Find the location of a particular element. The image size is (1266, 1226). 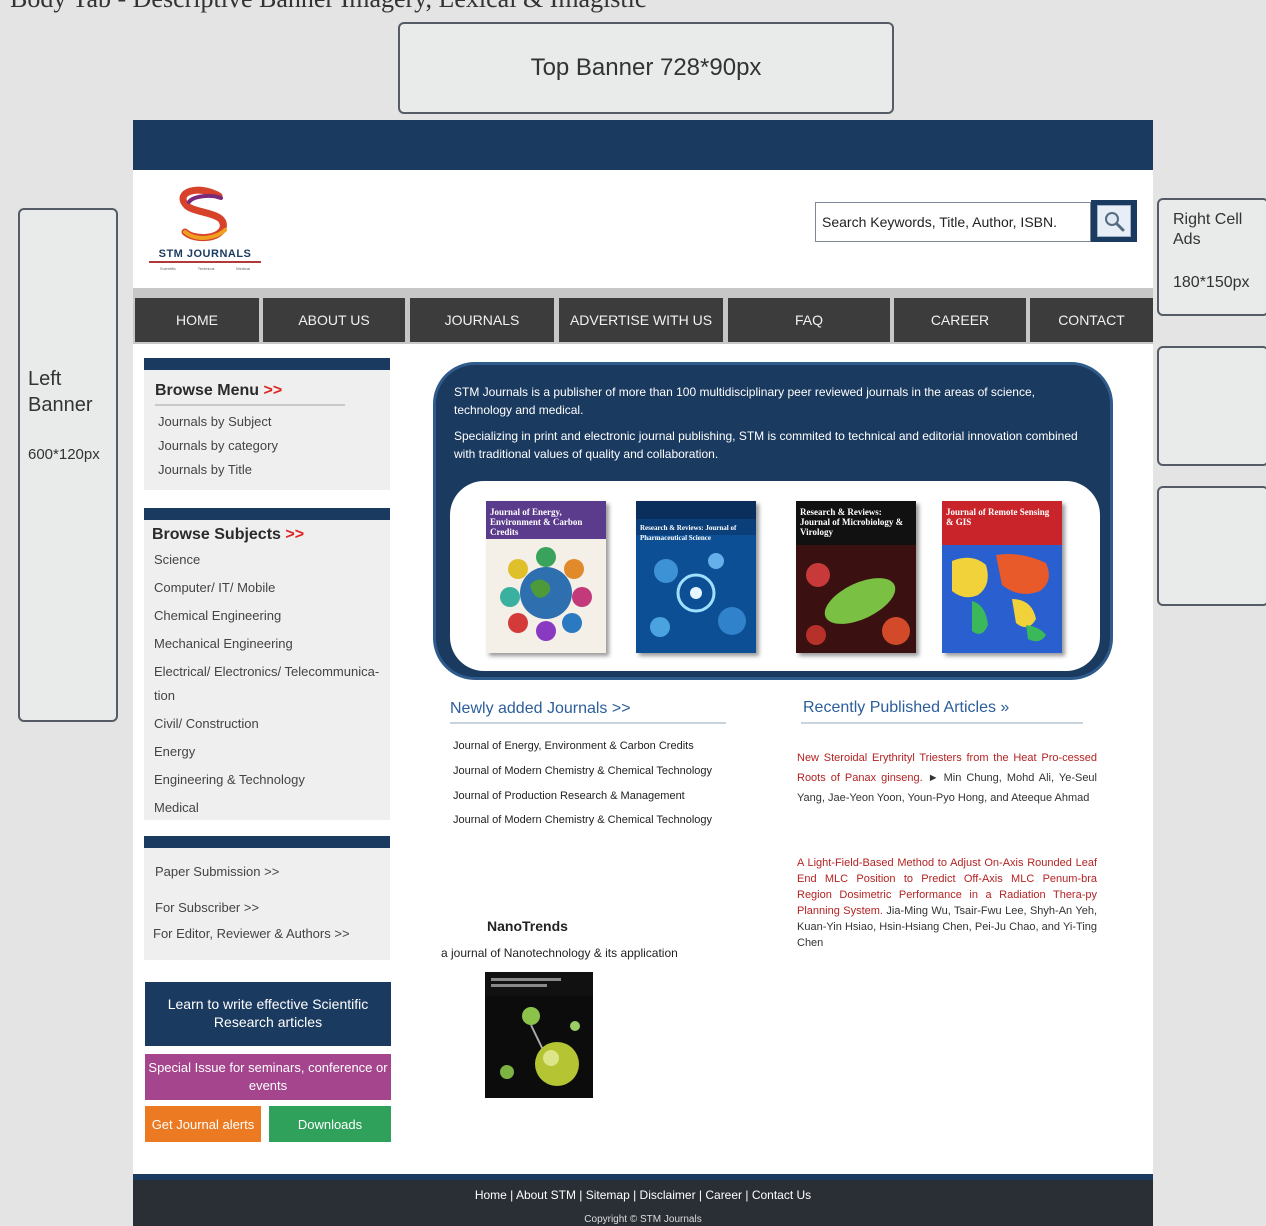

link-journals-by-title: Journals by Title is located at coordinates (205, 469).